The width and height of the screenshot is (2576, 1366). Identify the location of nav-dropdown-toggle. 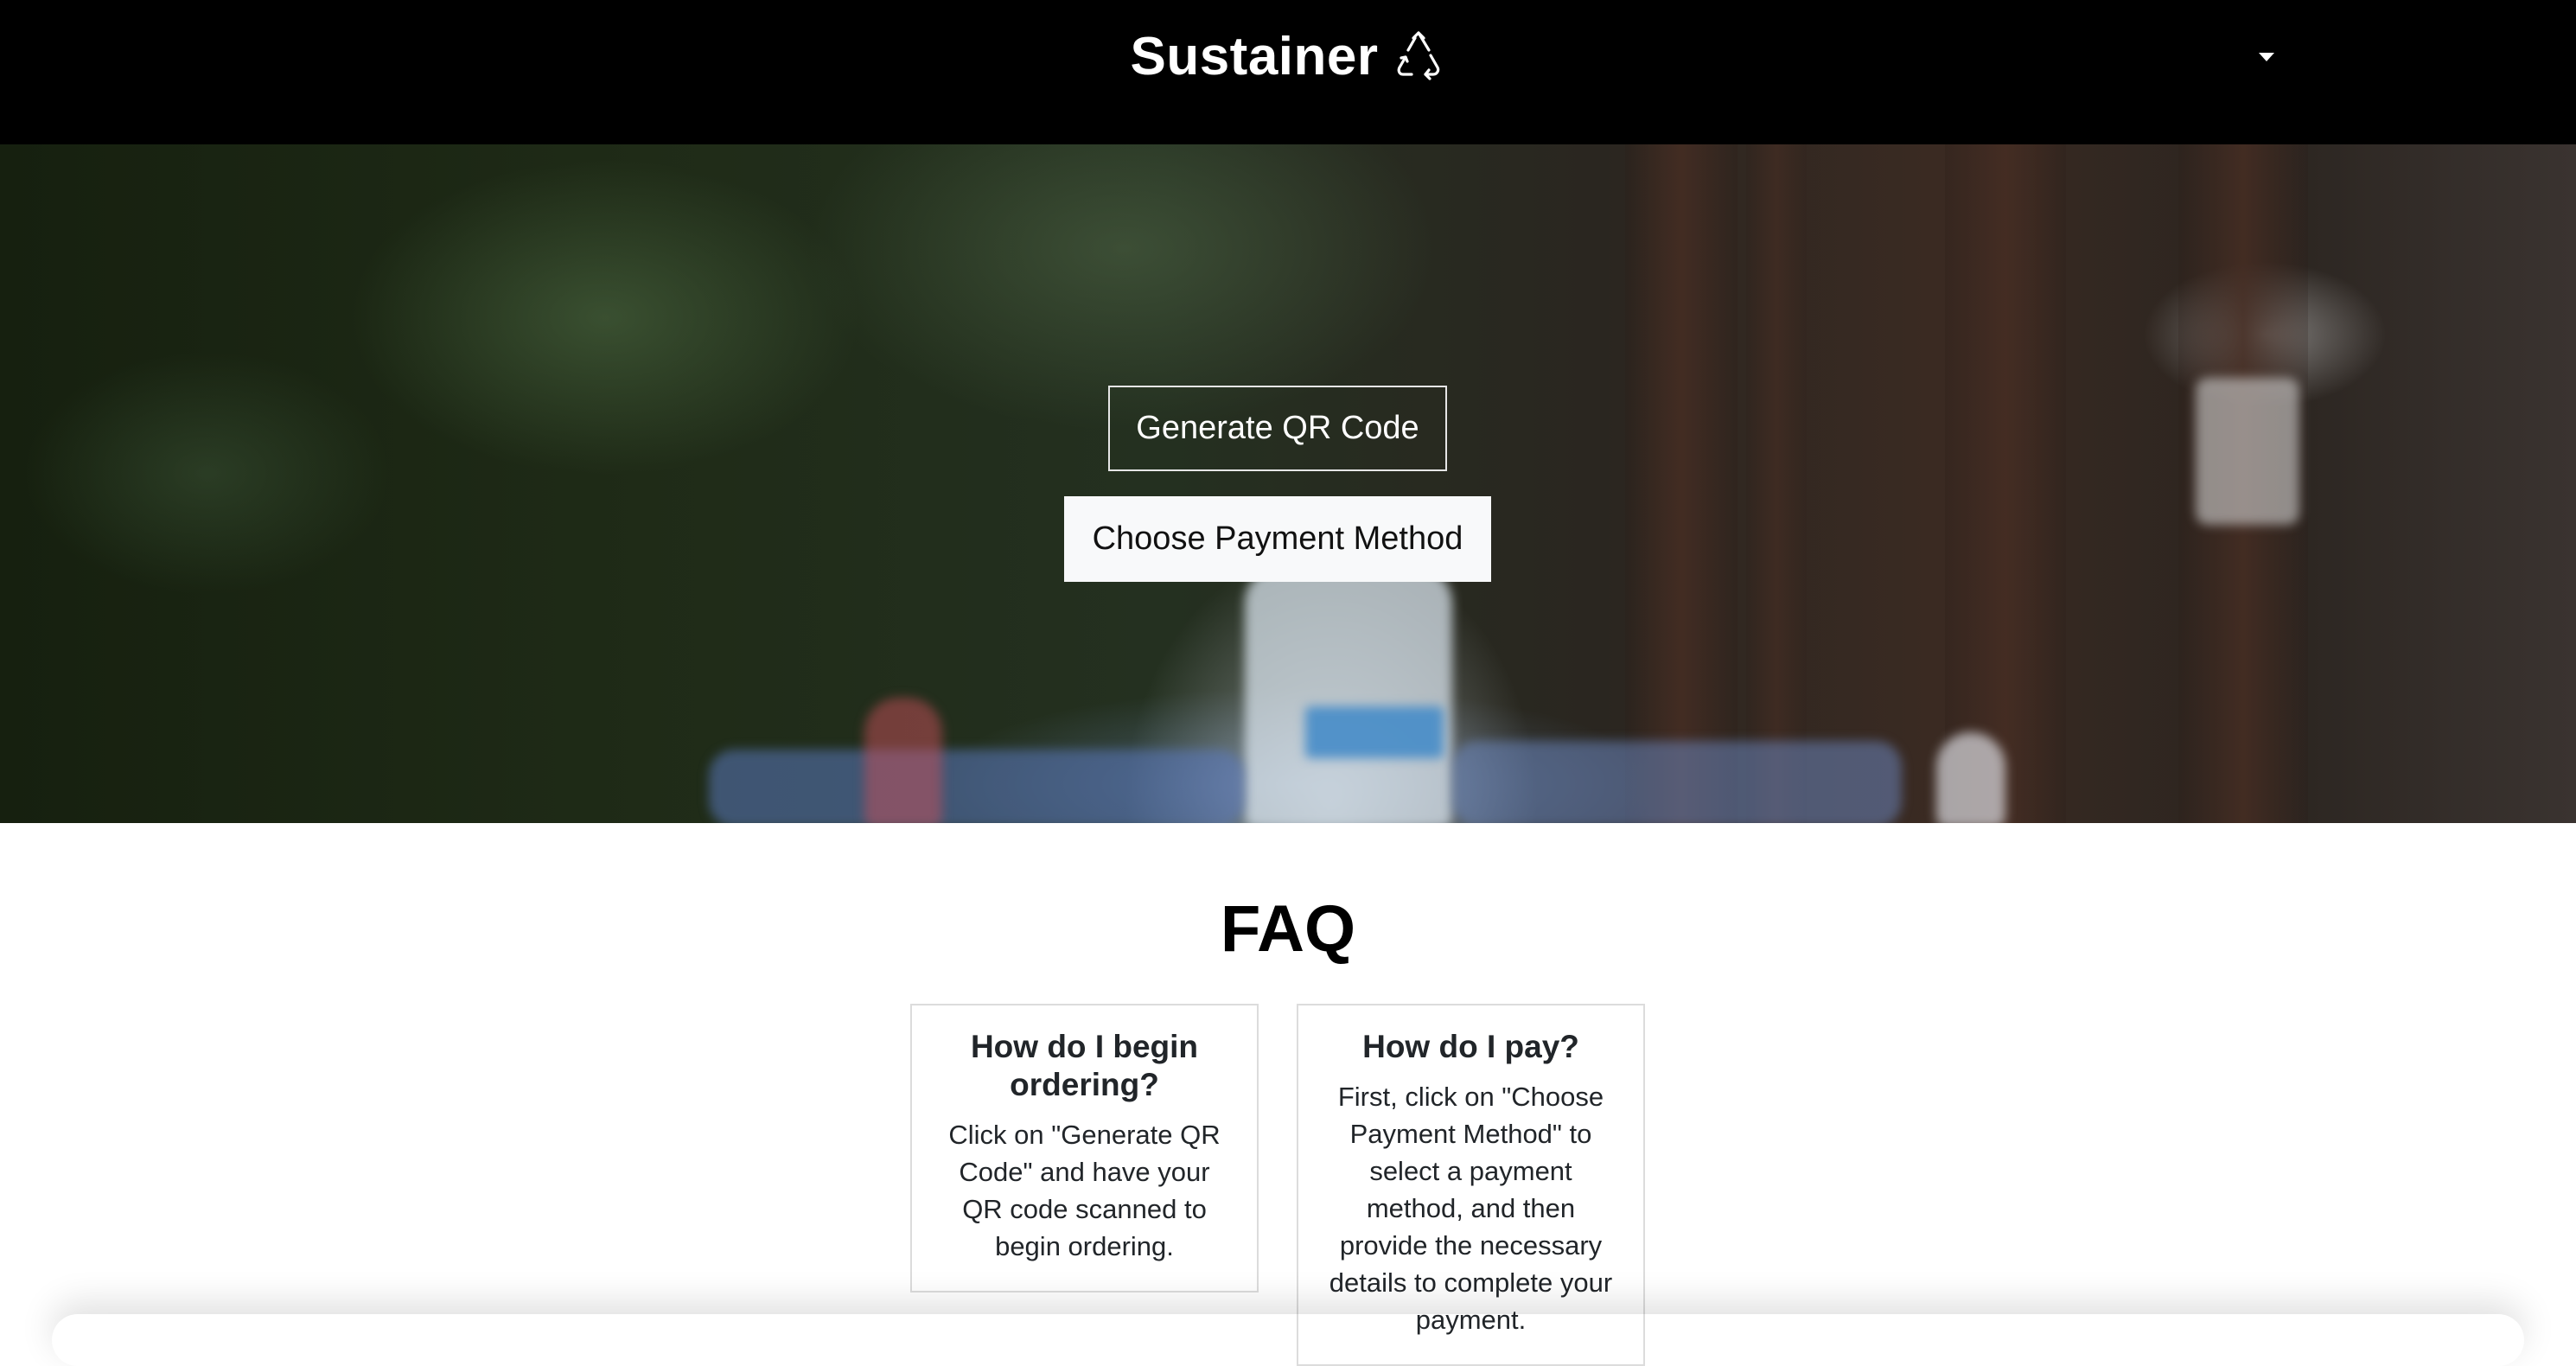
(2267, 57).